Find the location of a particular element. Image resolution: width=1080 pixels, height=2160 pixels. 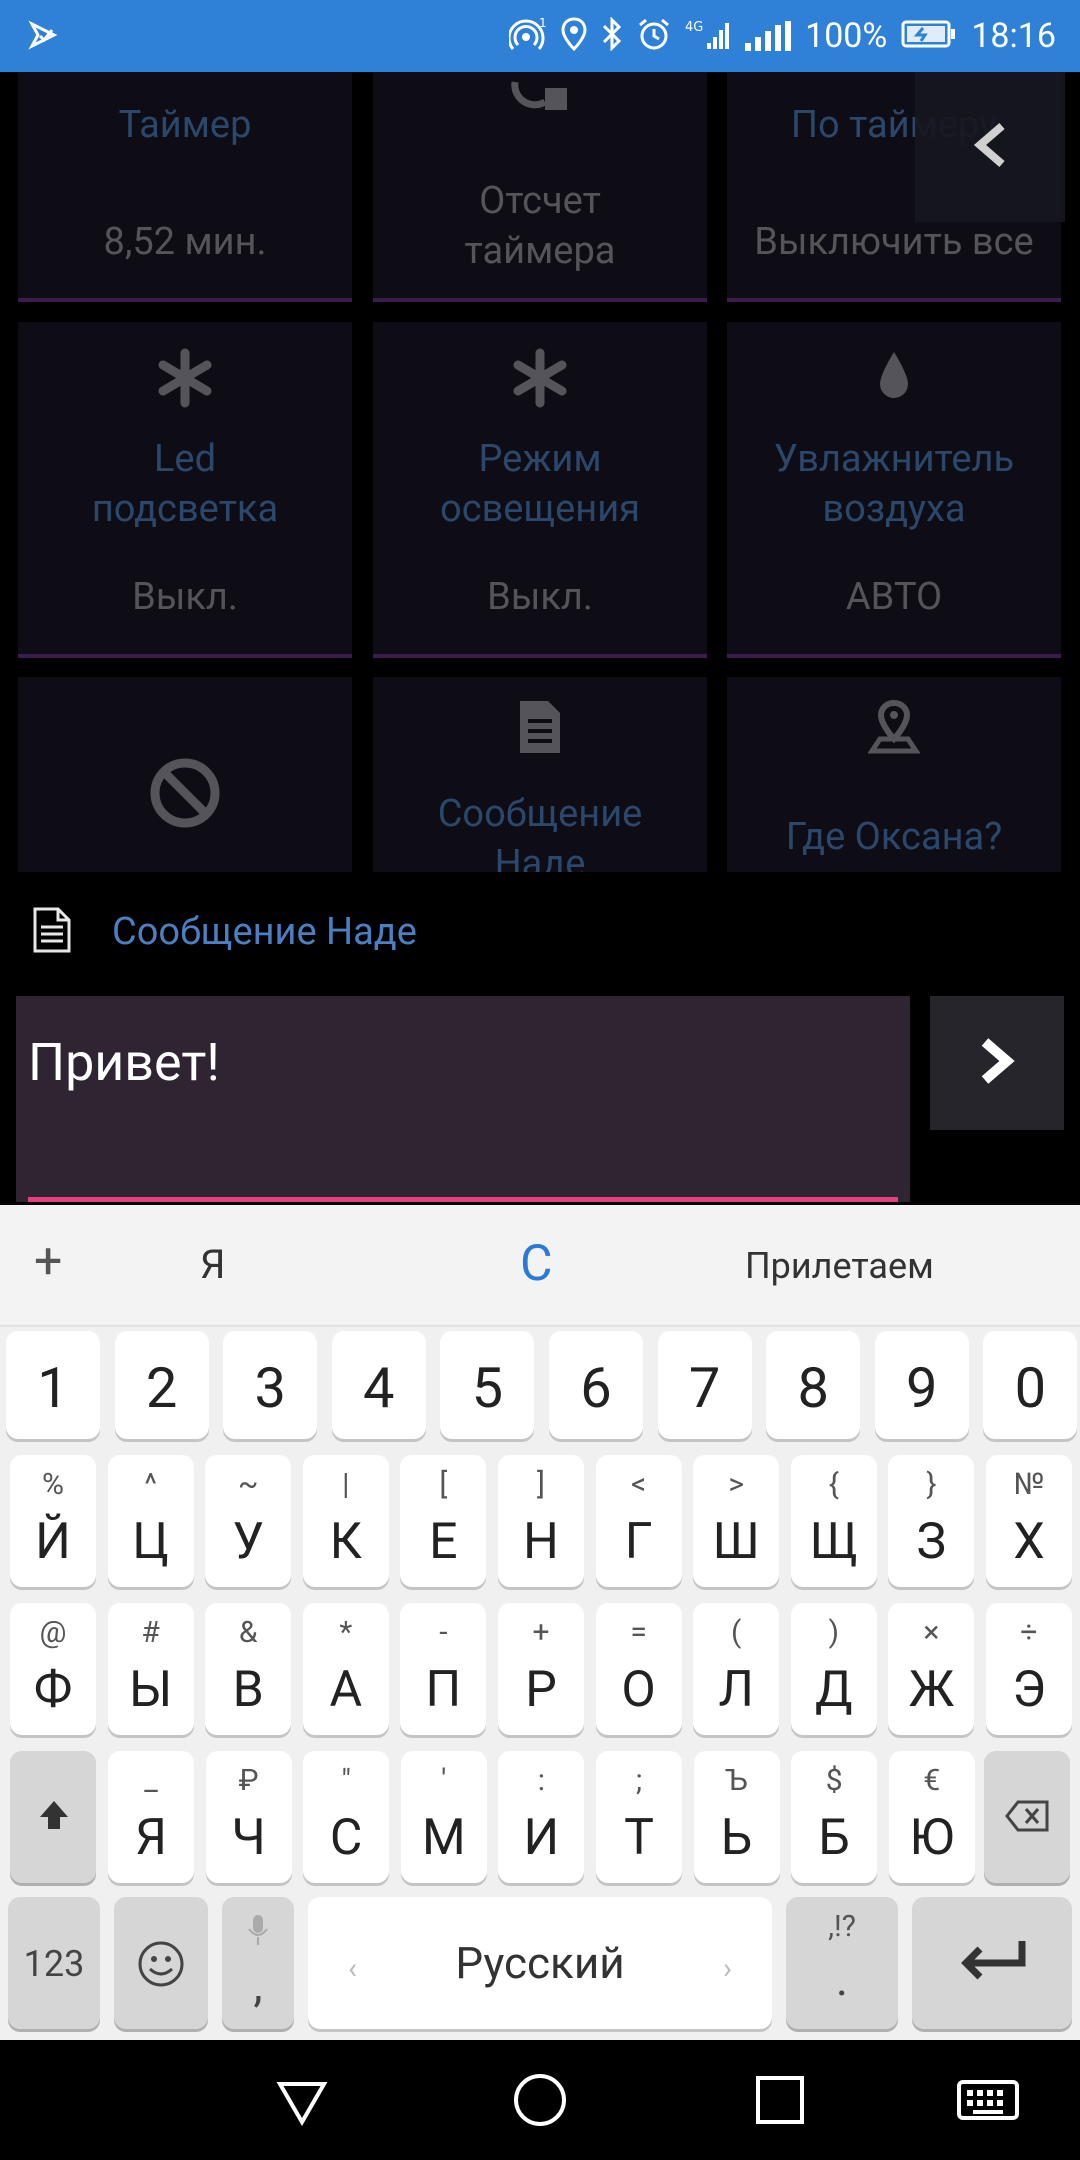

tile-message-nadya: Сообщение Наде is located at coordinates (540, 774).